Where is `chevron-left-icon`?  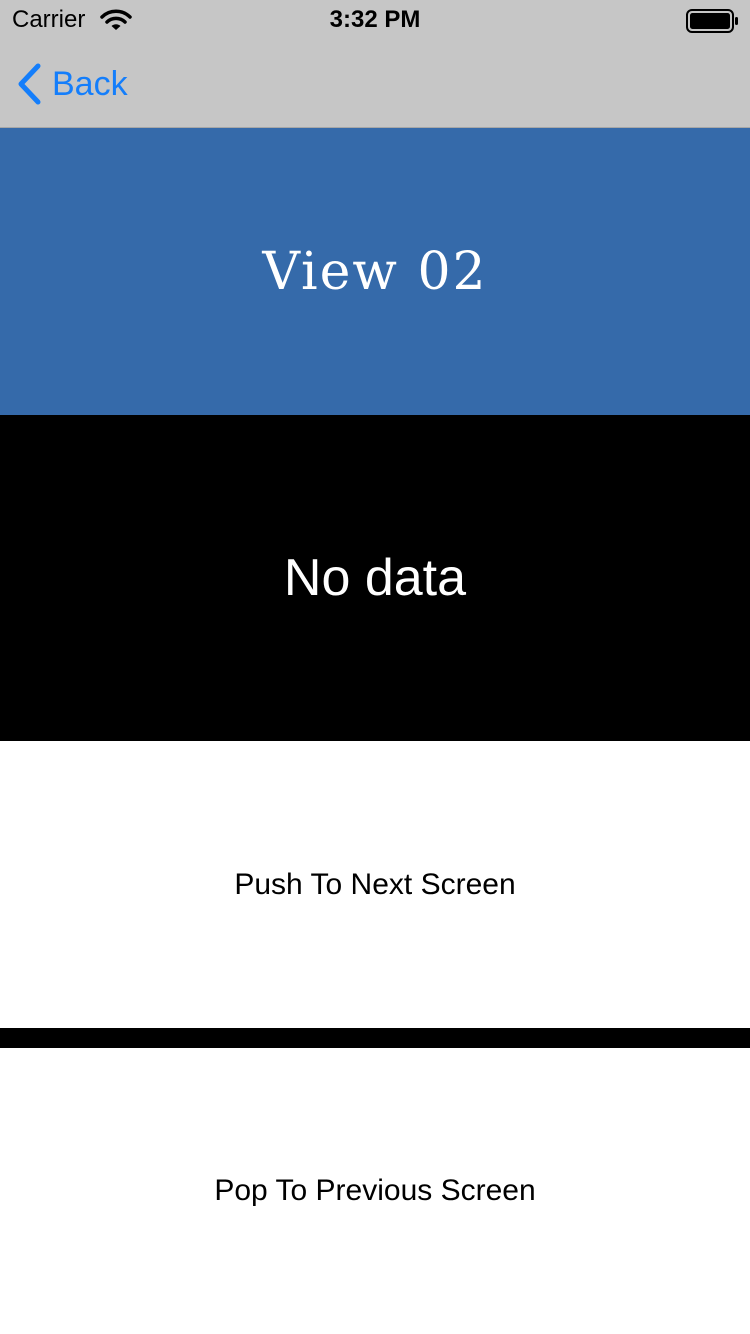
chevron-left-icon is located at coordinates (29, 84).